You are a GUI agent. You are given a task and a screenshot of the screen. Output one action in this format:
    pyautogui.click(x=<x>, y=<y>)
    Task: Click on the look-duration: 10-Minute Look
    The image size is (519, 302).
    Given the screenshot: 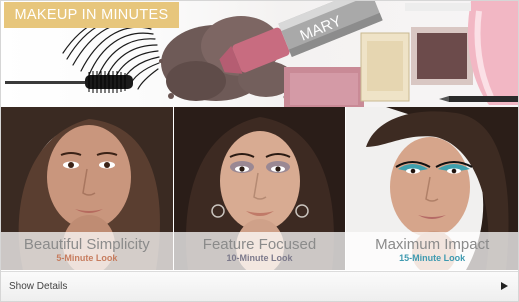 What is the action you would take?
    pyautogui.click(x=259, y=258)
    